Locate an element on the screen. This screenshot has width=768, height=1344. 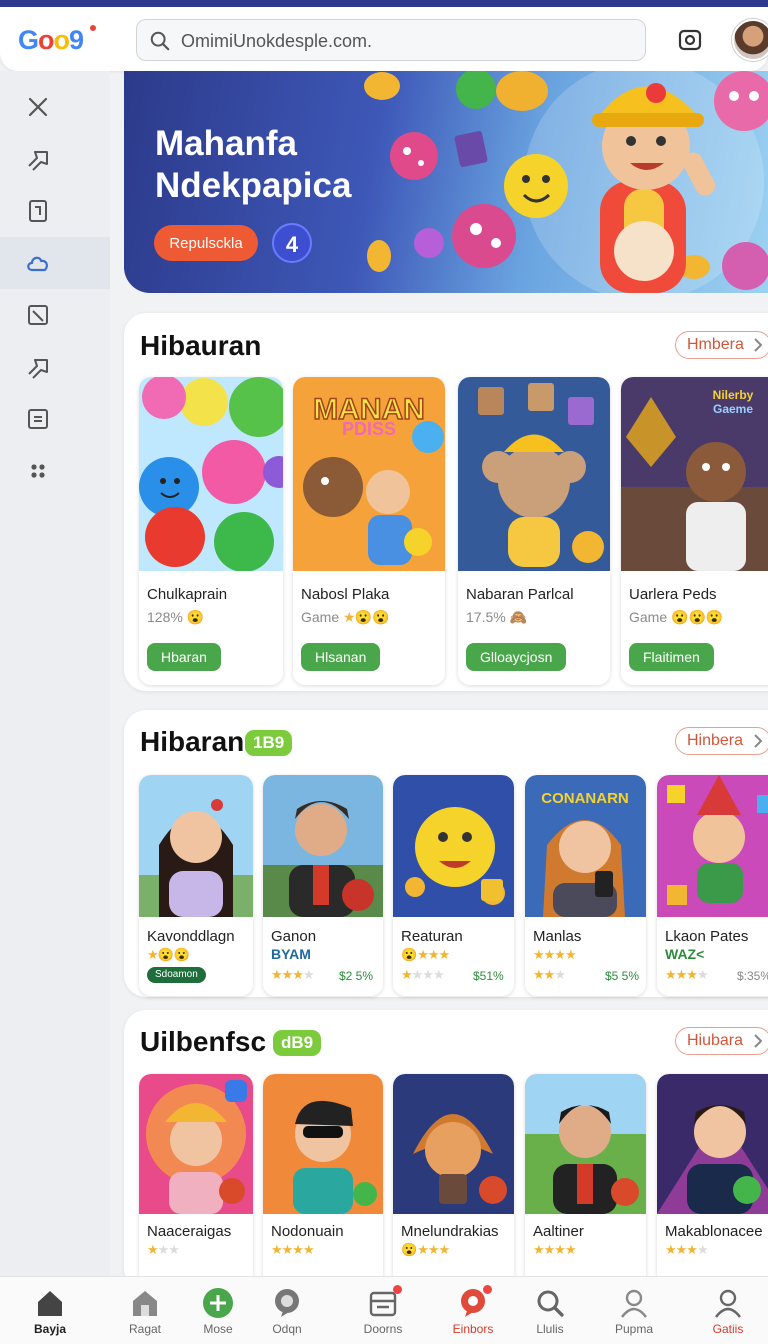
profile-card: Reaturan 😮★★★ ★★★★ $51% is located at coordinates (453, 885).